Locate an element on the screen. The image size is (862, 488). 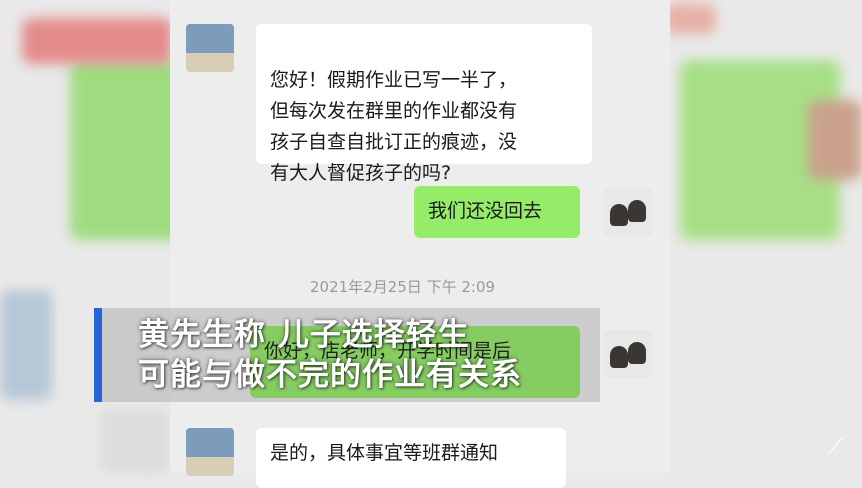
blurred-avatar-top-left is located at coordinates (97, 41).